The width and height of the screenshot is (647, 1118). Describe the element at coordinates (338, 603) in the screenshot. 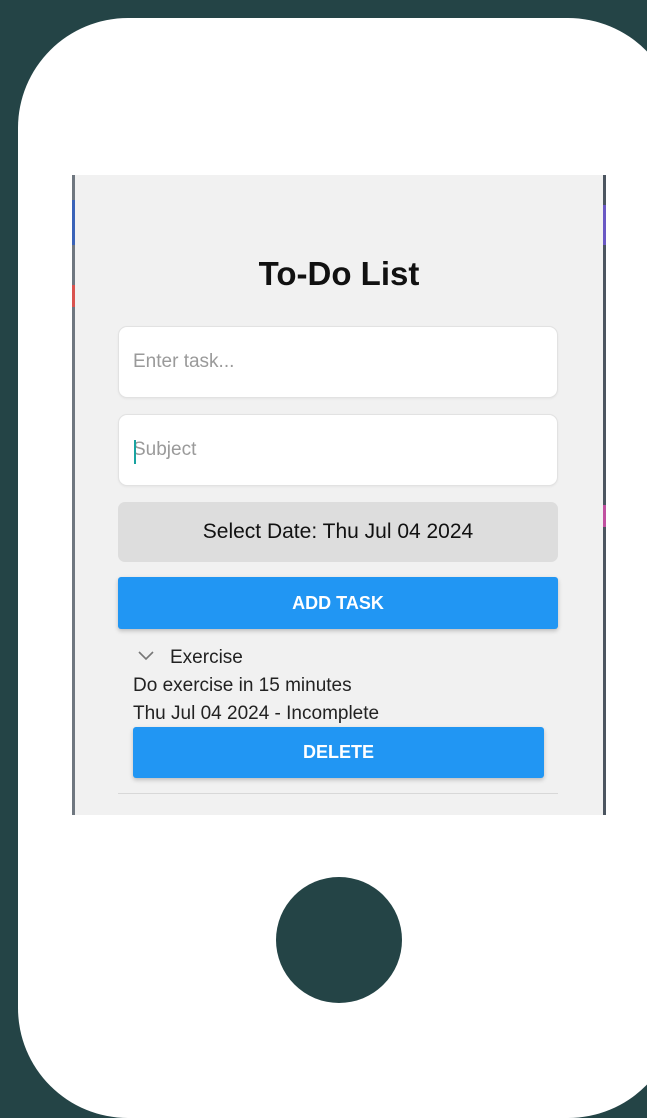

I see `add-task-button: ADD TASK` at that location.